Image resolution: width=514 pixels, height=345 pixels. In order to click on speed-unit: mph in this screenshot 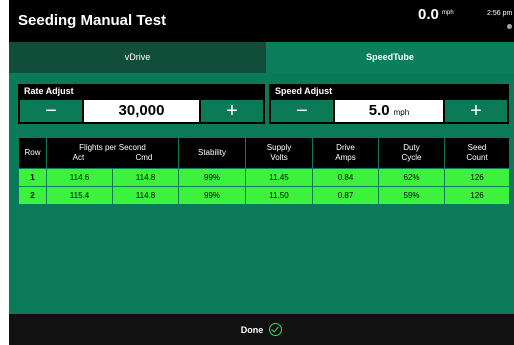, I will do `click(448, 13)`.